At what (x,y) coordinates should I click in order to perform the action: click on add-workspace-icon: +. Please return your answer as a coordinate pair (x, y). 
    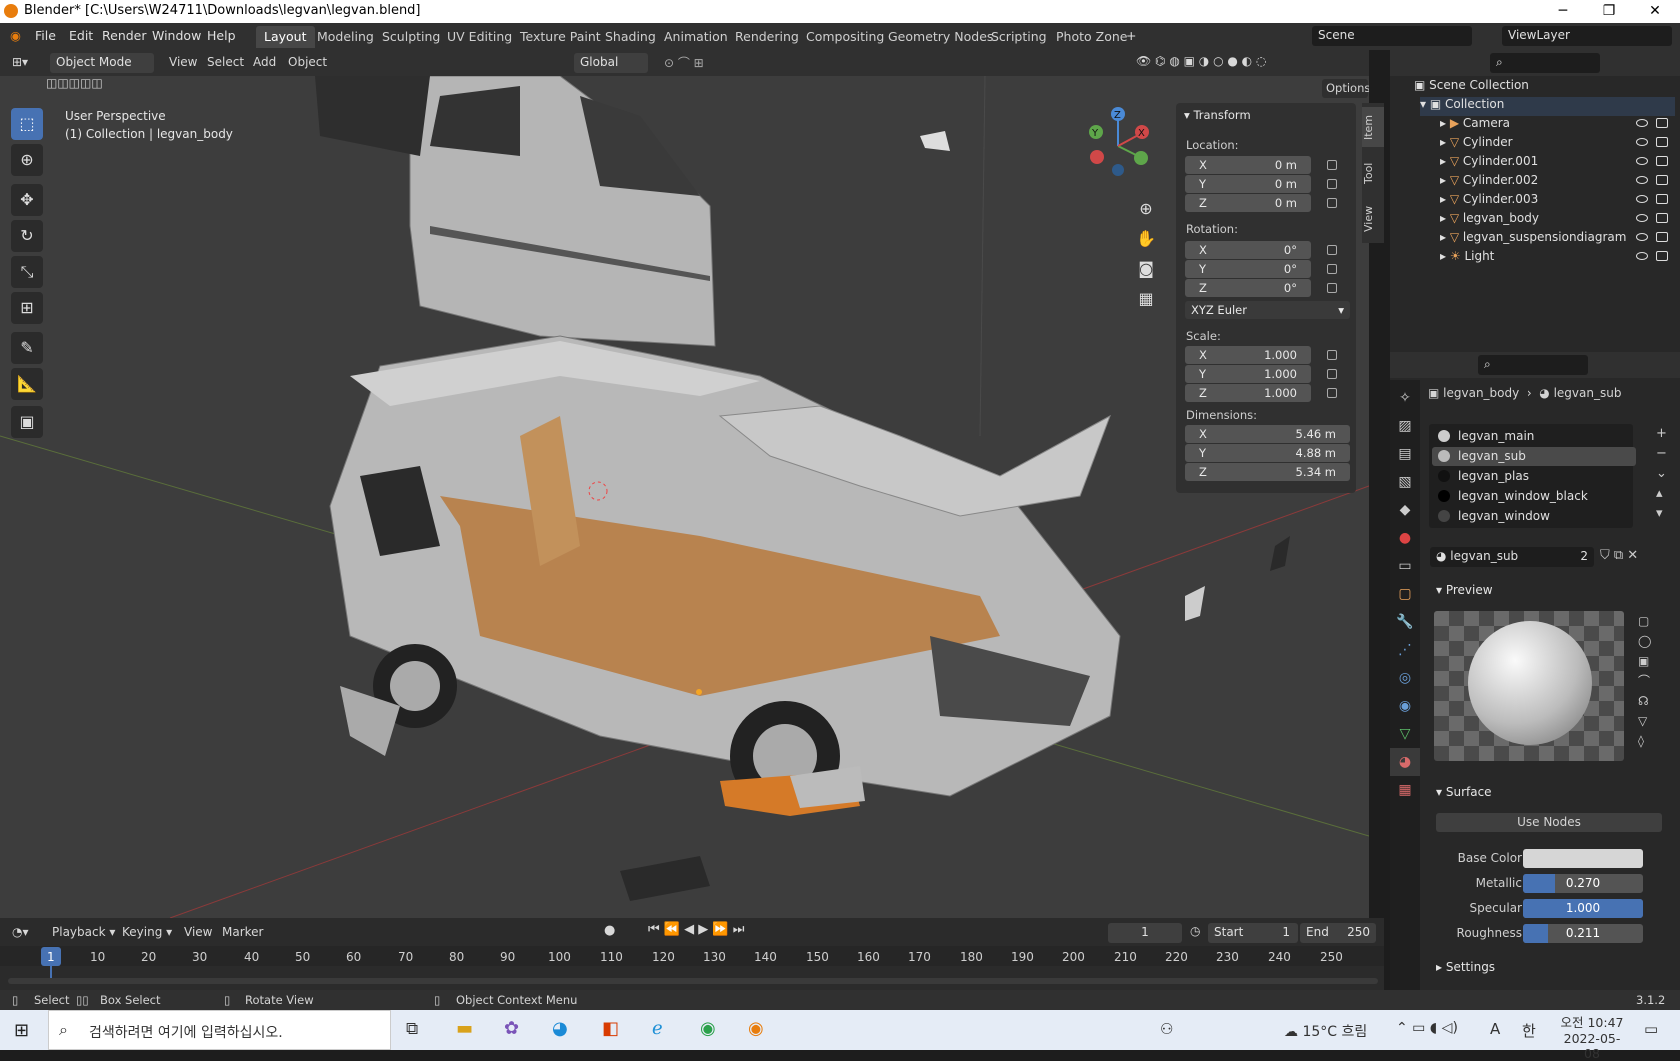
    Looking at the image, I should click on (1131, 35).